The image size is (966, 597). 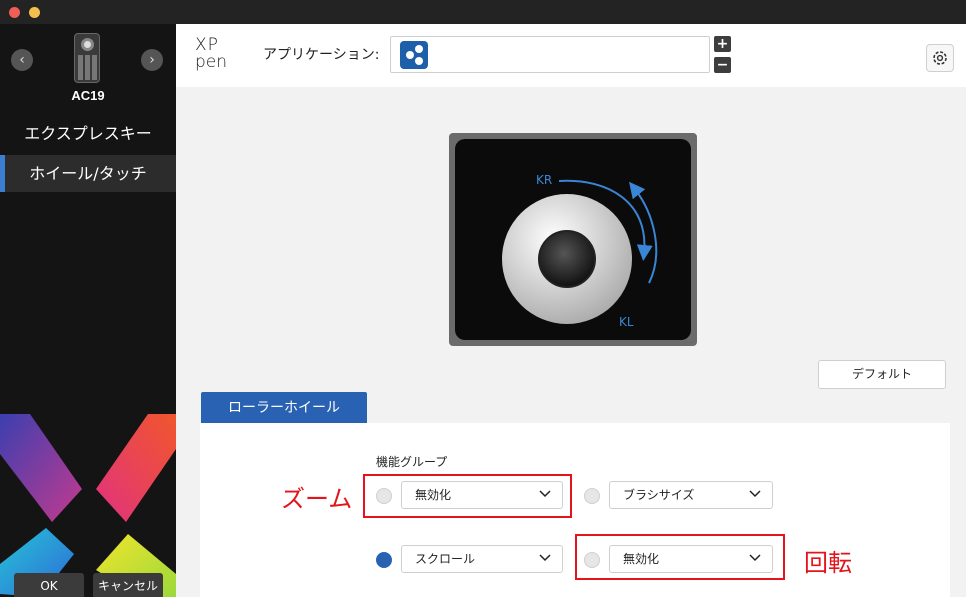 What do you see at coordinates (87, 58) in the screenshot?
I see `device-icon` at bounding box center [87, 58].